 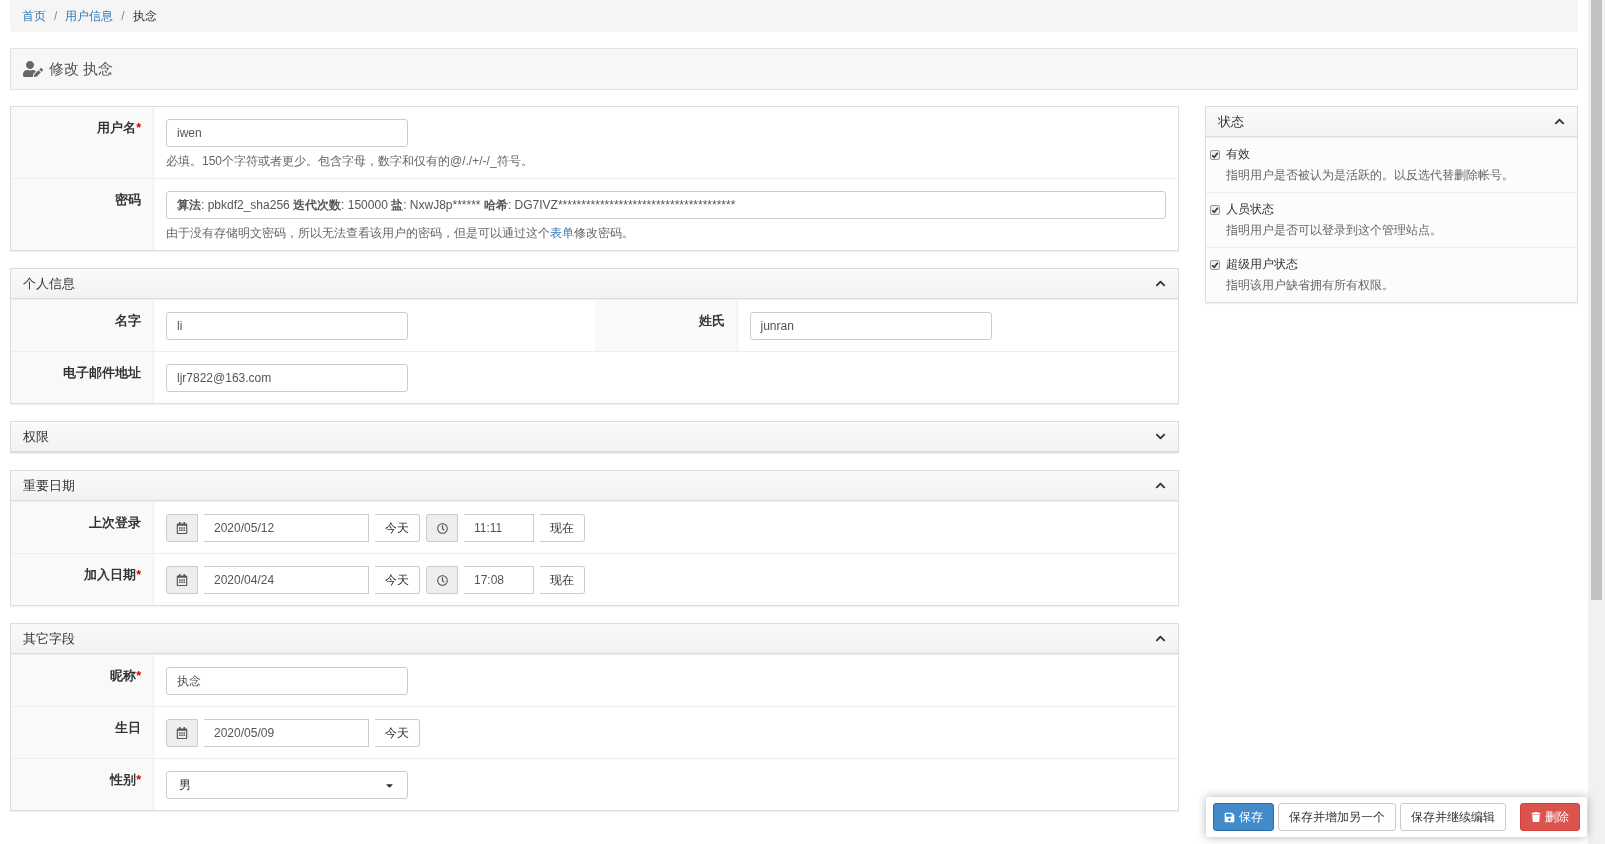 I want to click on help-text: 指明该用户缺省拥有所有权限。, so click(x=1310, y=285).